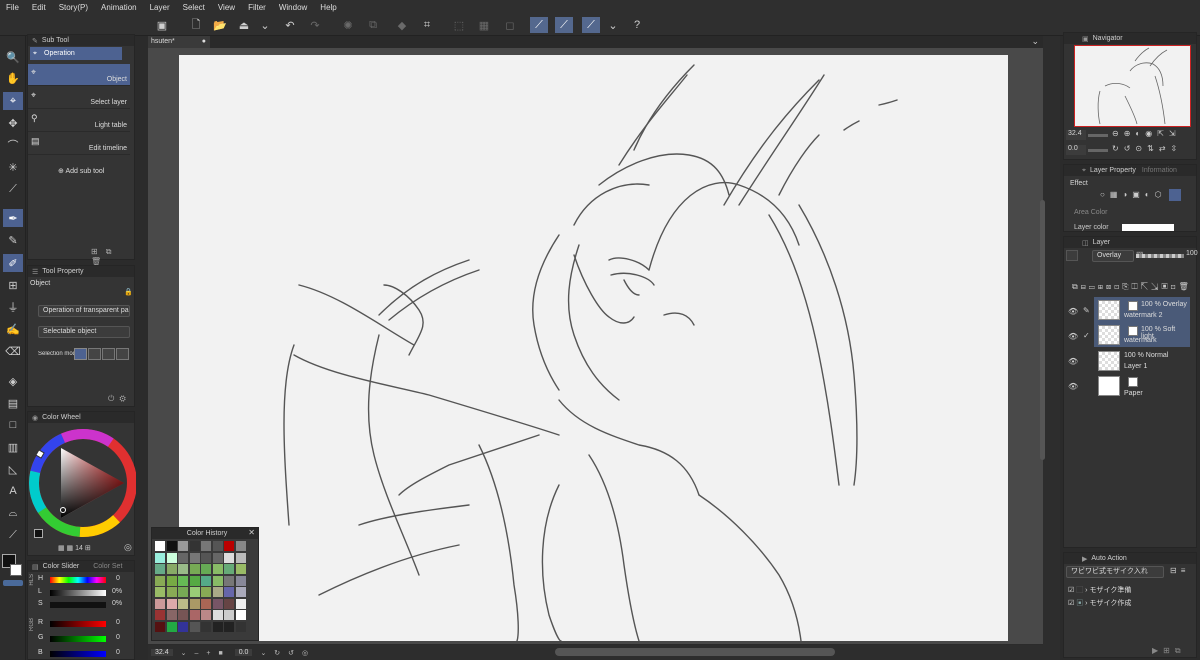 The width and height of the screenshot is (1200, 660). I want to click on figure-tool-icon: □, so click(13, 425).